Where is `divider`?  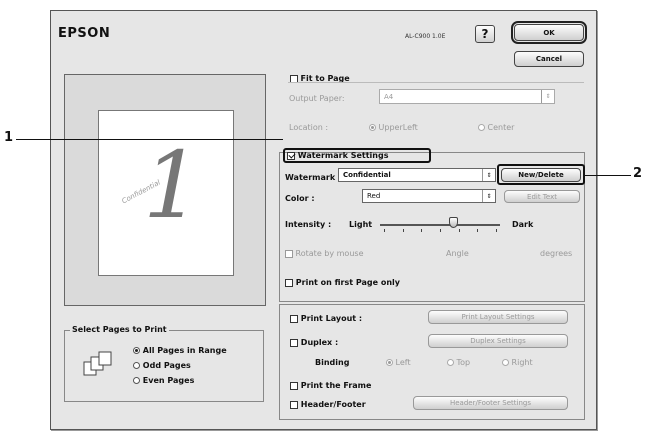 divider is located at coordinates (436, 82).